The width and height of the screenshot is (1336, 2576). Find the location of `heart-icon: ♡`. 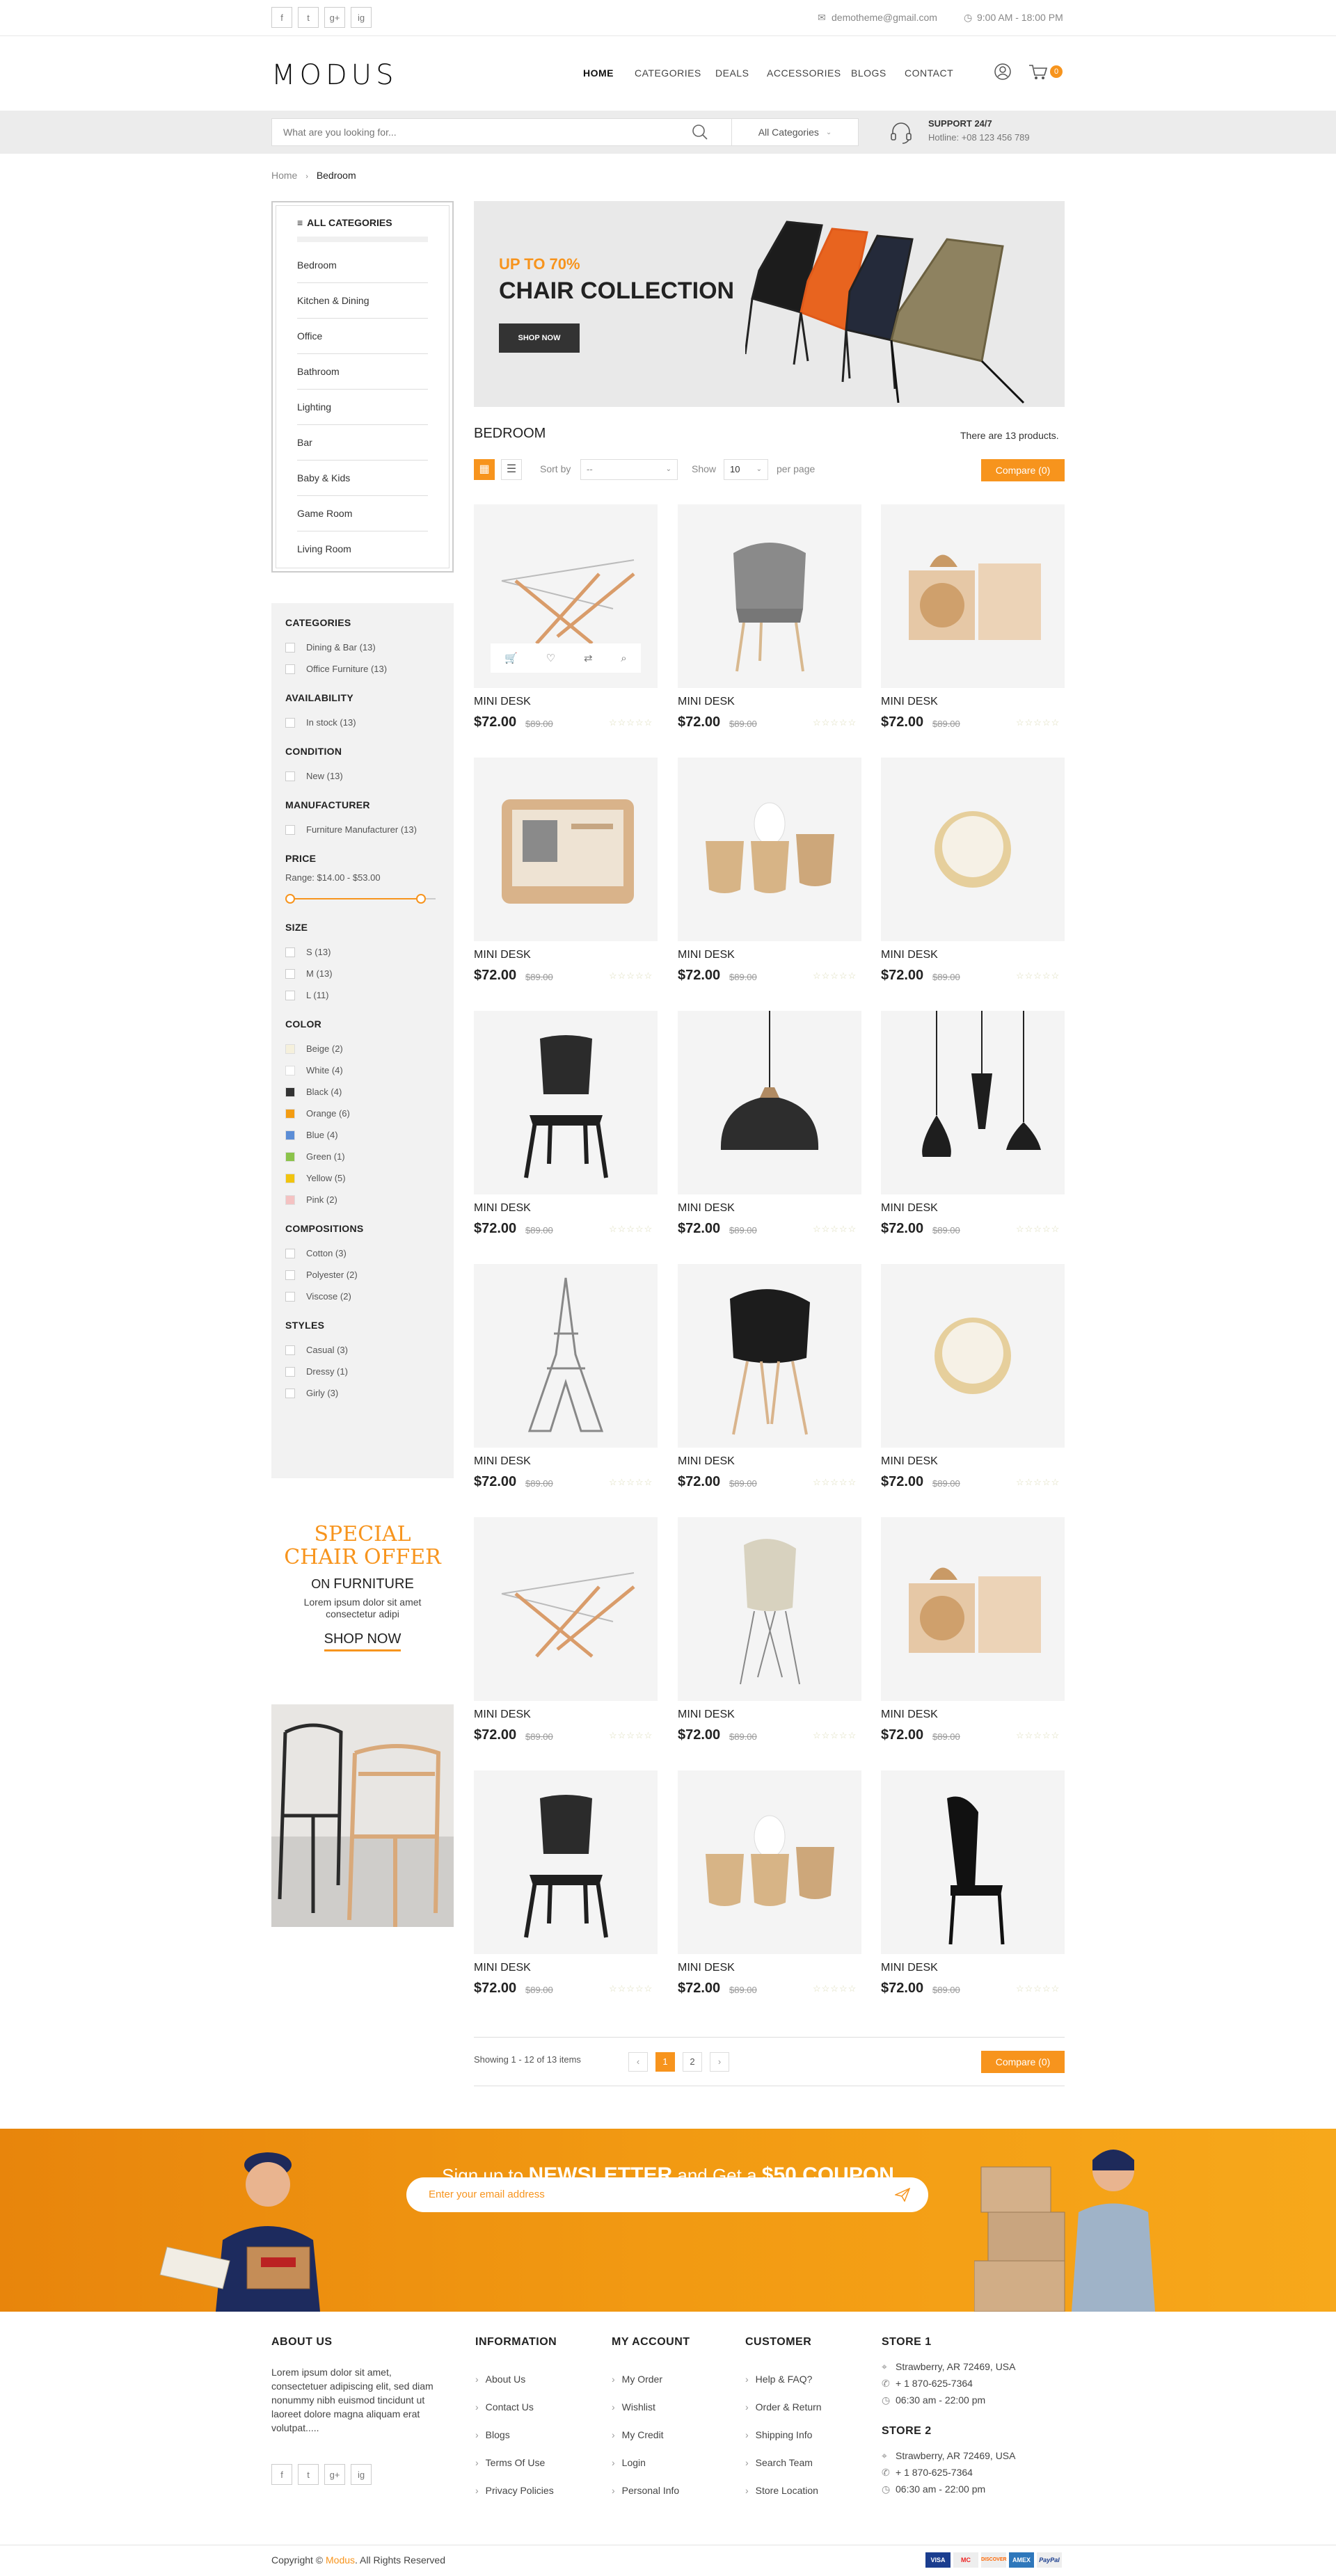

heart-icon: ♡ is located at coordinates (550, 658).